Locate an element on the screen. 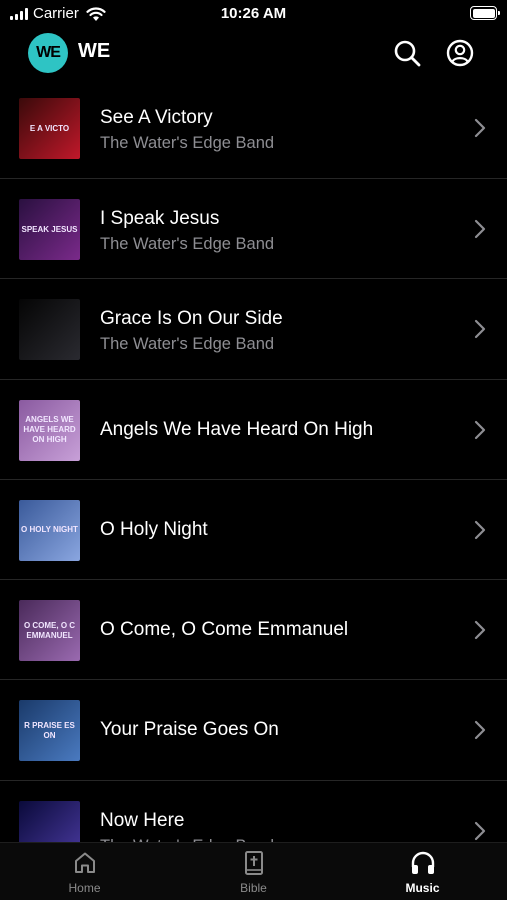  song-thumbnail: O HOLY NIGHT is located at coordinates (49, 530).